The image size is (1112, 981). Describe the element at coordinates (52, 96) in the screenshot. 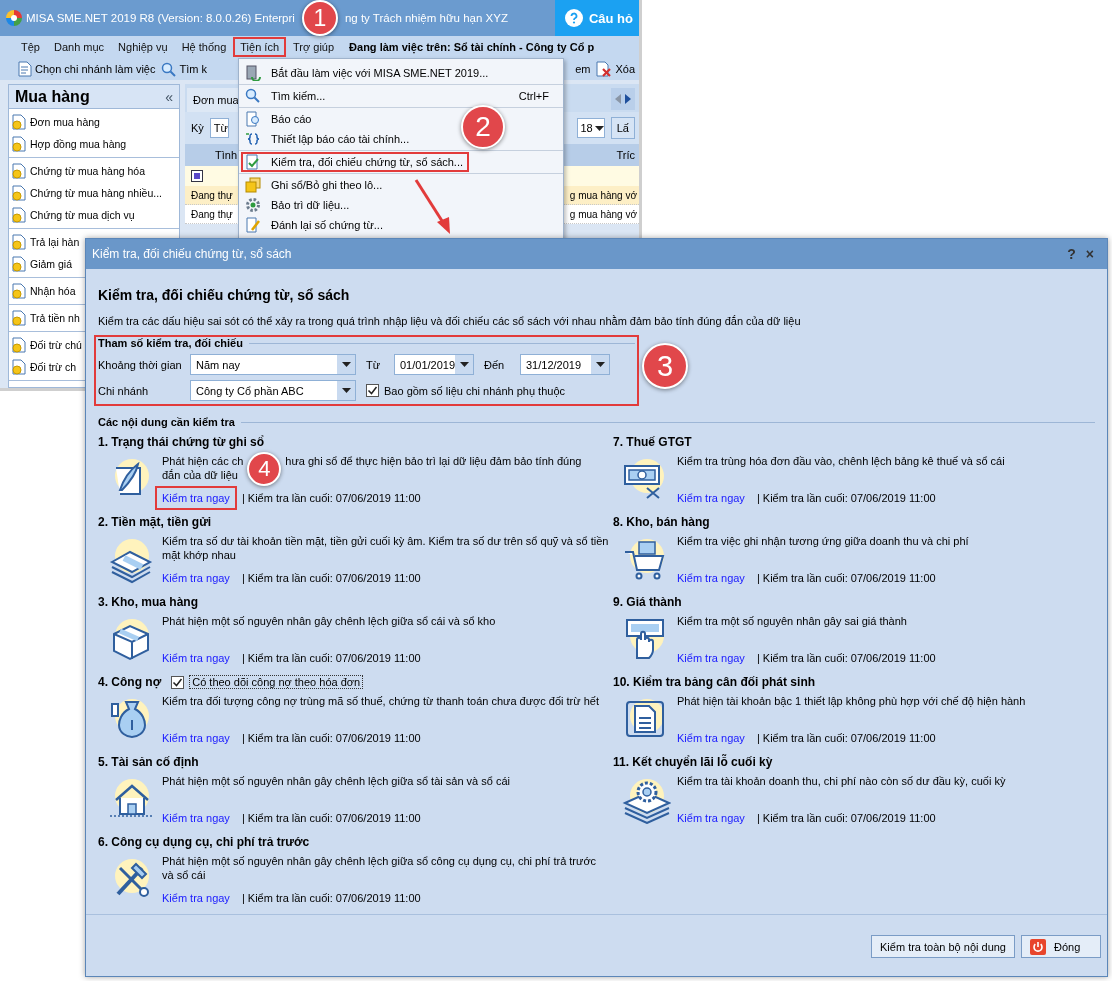

I see `sidebar-title: Mua hàng` at that location.